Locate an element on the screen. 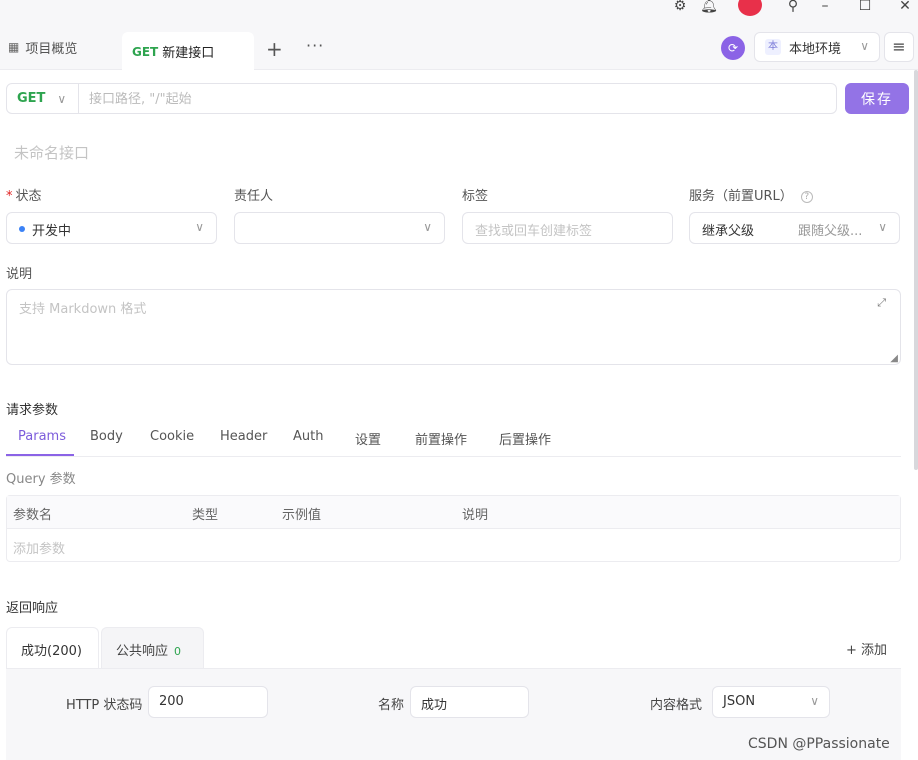 This screenshot has height=760, width=918. maximize-icon: ☐ is located at coordinates (865, 8).